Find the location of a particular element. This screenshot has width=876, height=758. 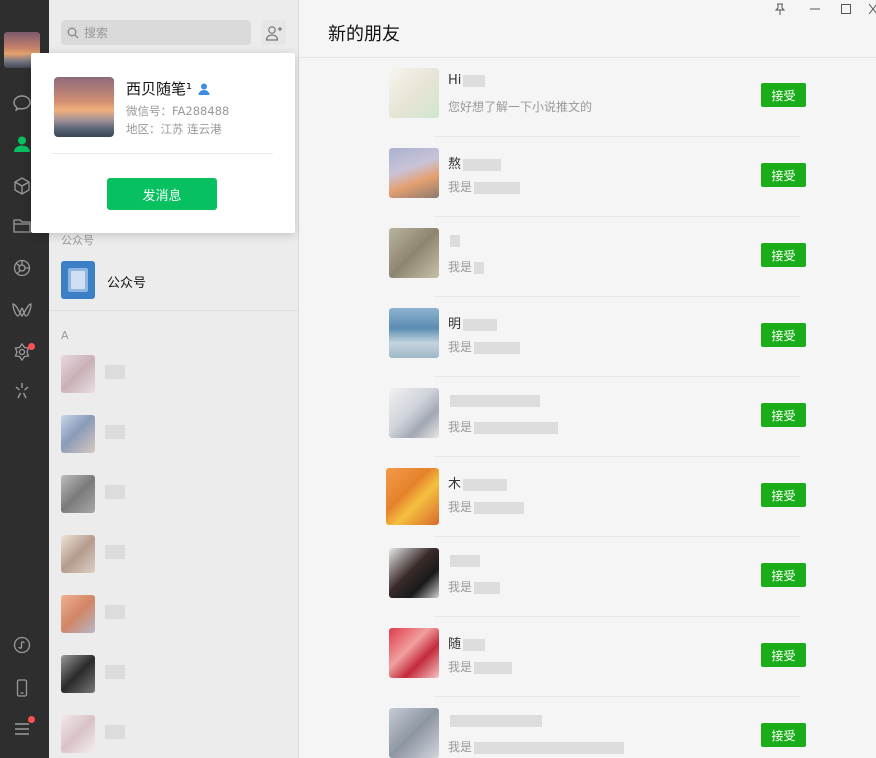

spark-icon is located at coordinates (22, 391).